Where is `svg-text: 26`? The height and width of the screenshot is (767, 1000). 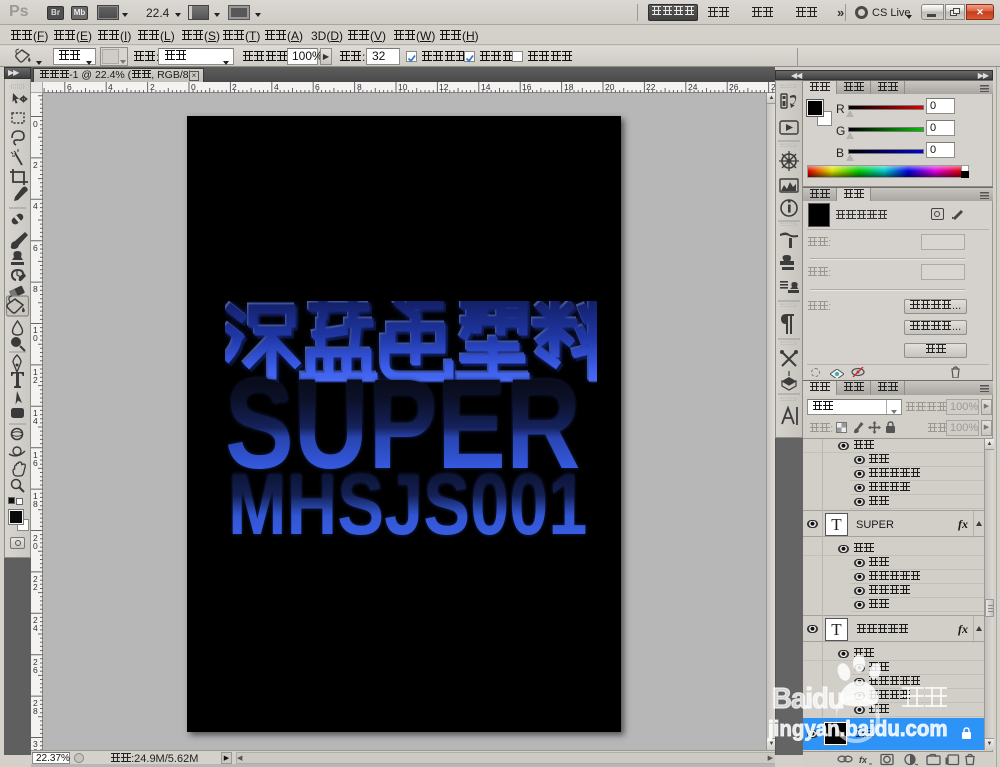
svg-text: 26 is located at coordinates (734, 87).